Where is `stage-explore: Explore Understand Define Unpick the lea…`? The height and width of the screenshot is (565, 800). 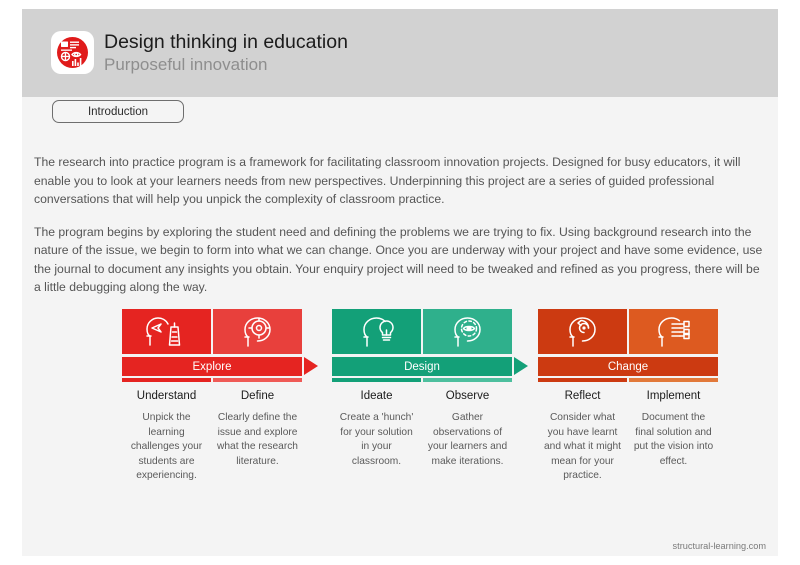
stage-explore: Explore Understand Define Unpick the lea… is located at coordinates (220, 396).